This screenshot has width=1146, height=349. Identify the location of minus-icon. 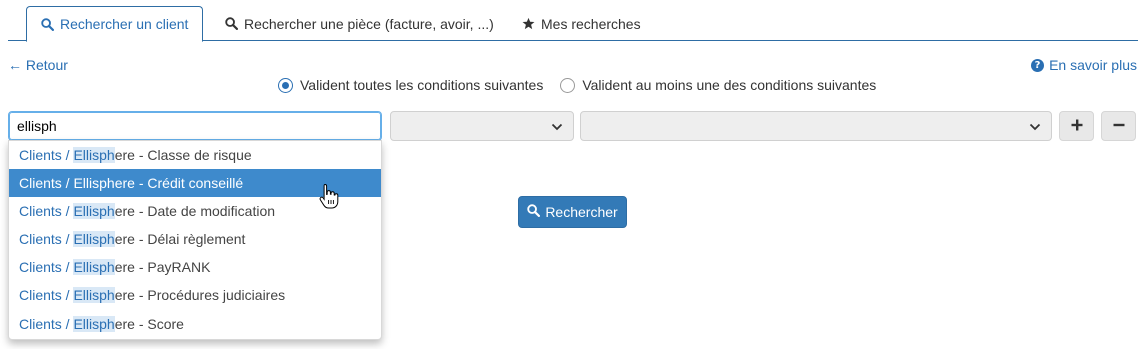
(1119, 126).